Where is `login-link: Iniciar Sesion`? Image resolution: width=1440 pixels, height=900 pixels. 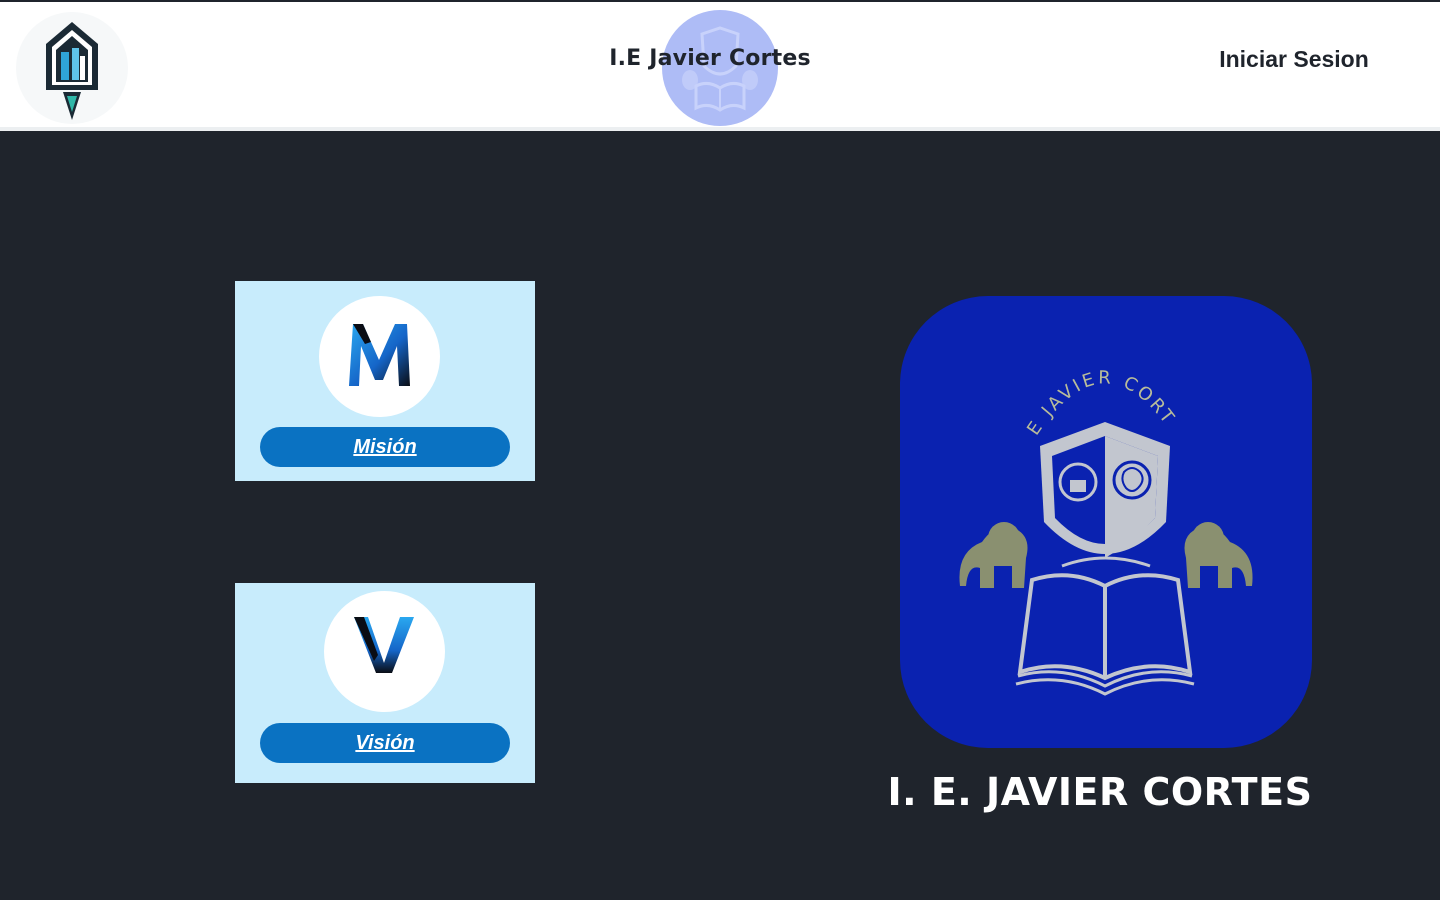
login-link: Iniciar Sesion is located at coordinates (1294, 59).